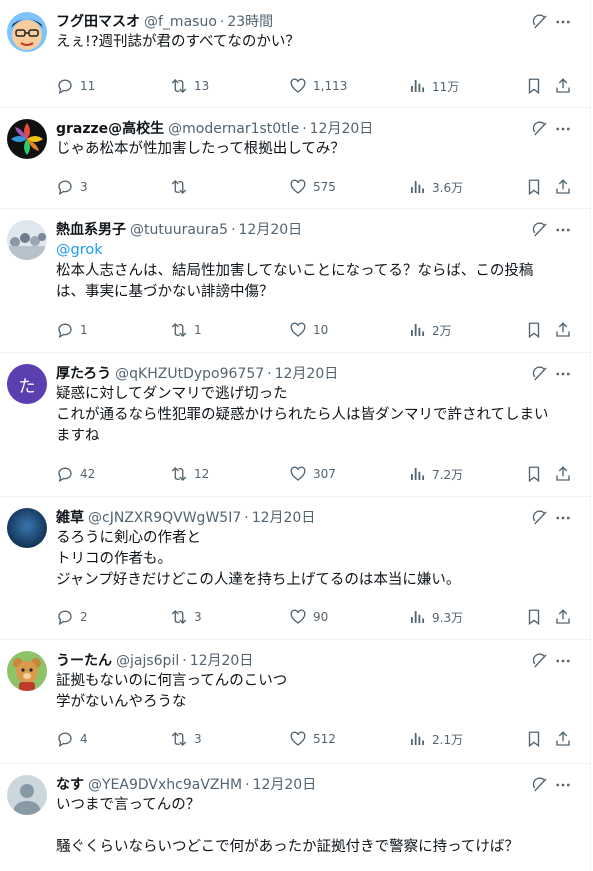 The width and height of the screenshot is (593, 871). I want to click on share-icon, so click(563, 187).